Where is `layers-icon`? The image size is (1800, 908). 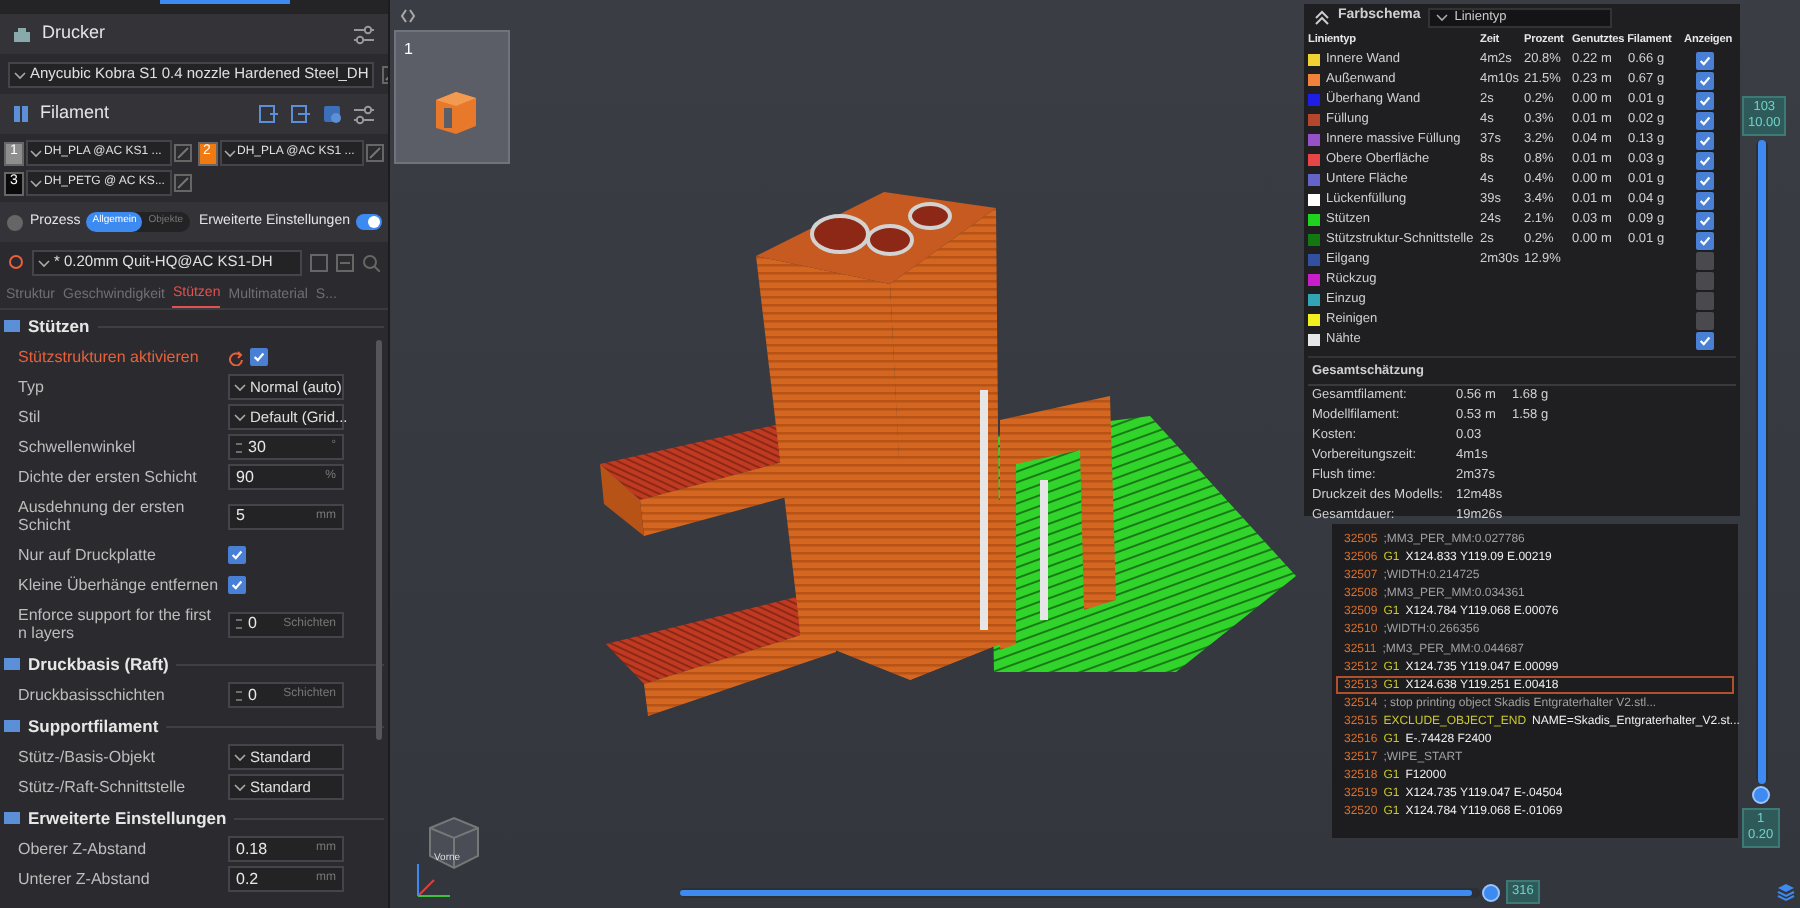
layers-icon is located at coordinates (1786, 892).